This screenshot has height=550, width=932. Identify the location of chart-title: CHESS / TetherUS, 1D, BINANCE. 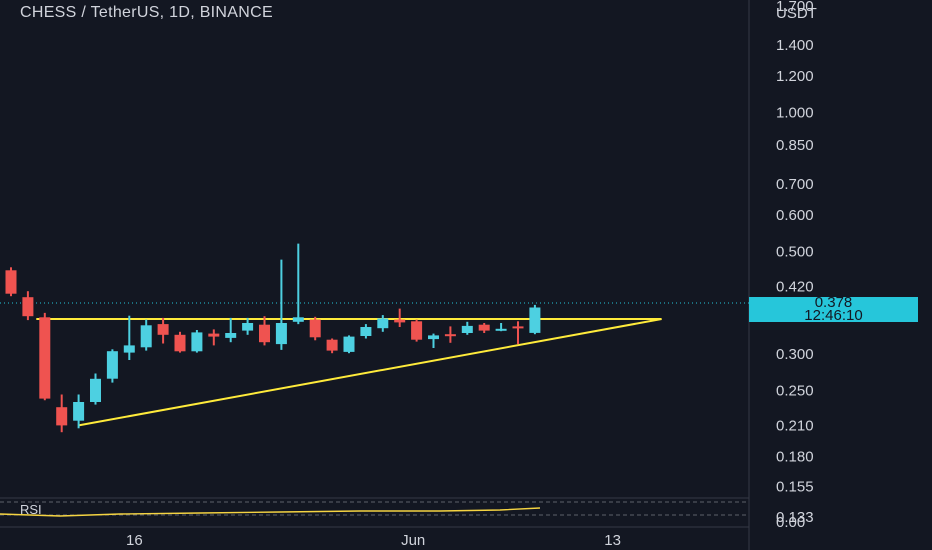
(146, 12).